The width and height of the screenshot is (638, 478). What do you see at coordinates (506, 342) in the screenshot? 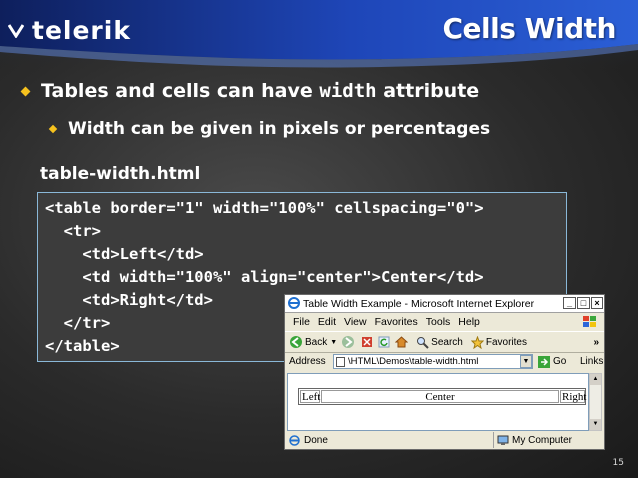
I see `favorites-button-label: Favorites` at bounding box center [506, 342].